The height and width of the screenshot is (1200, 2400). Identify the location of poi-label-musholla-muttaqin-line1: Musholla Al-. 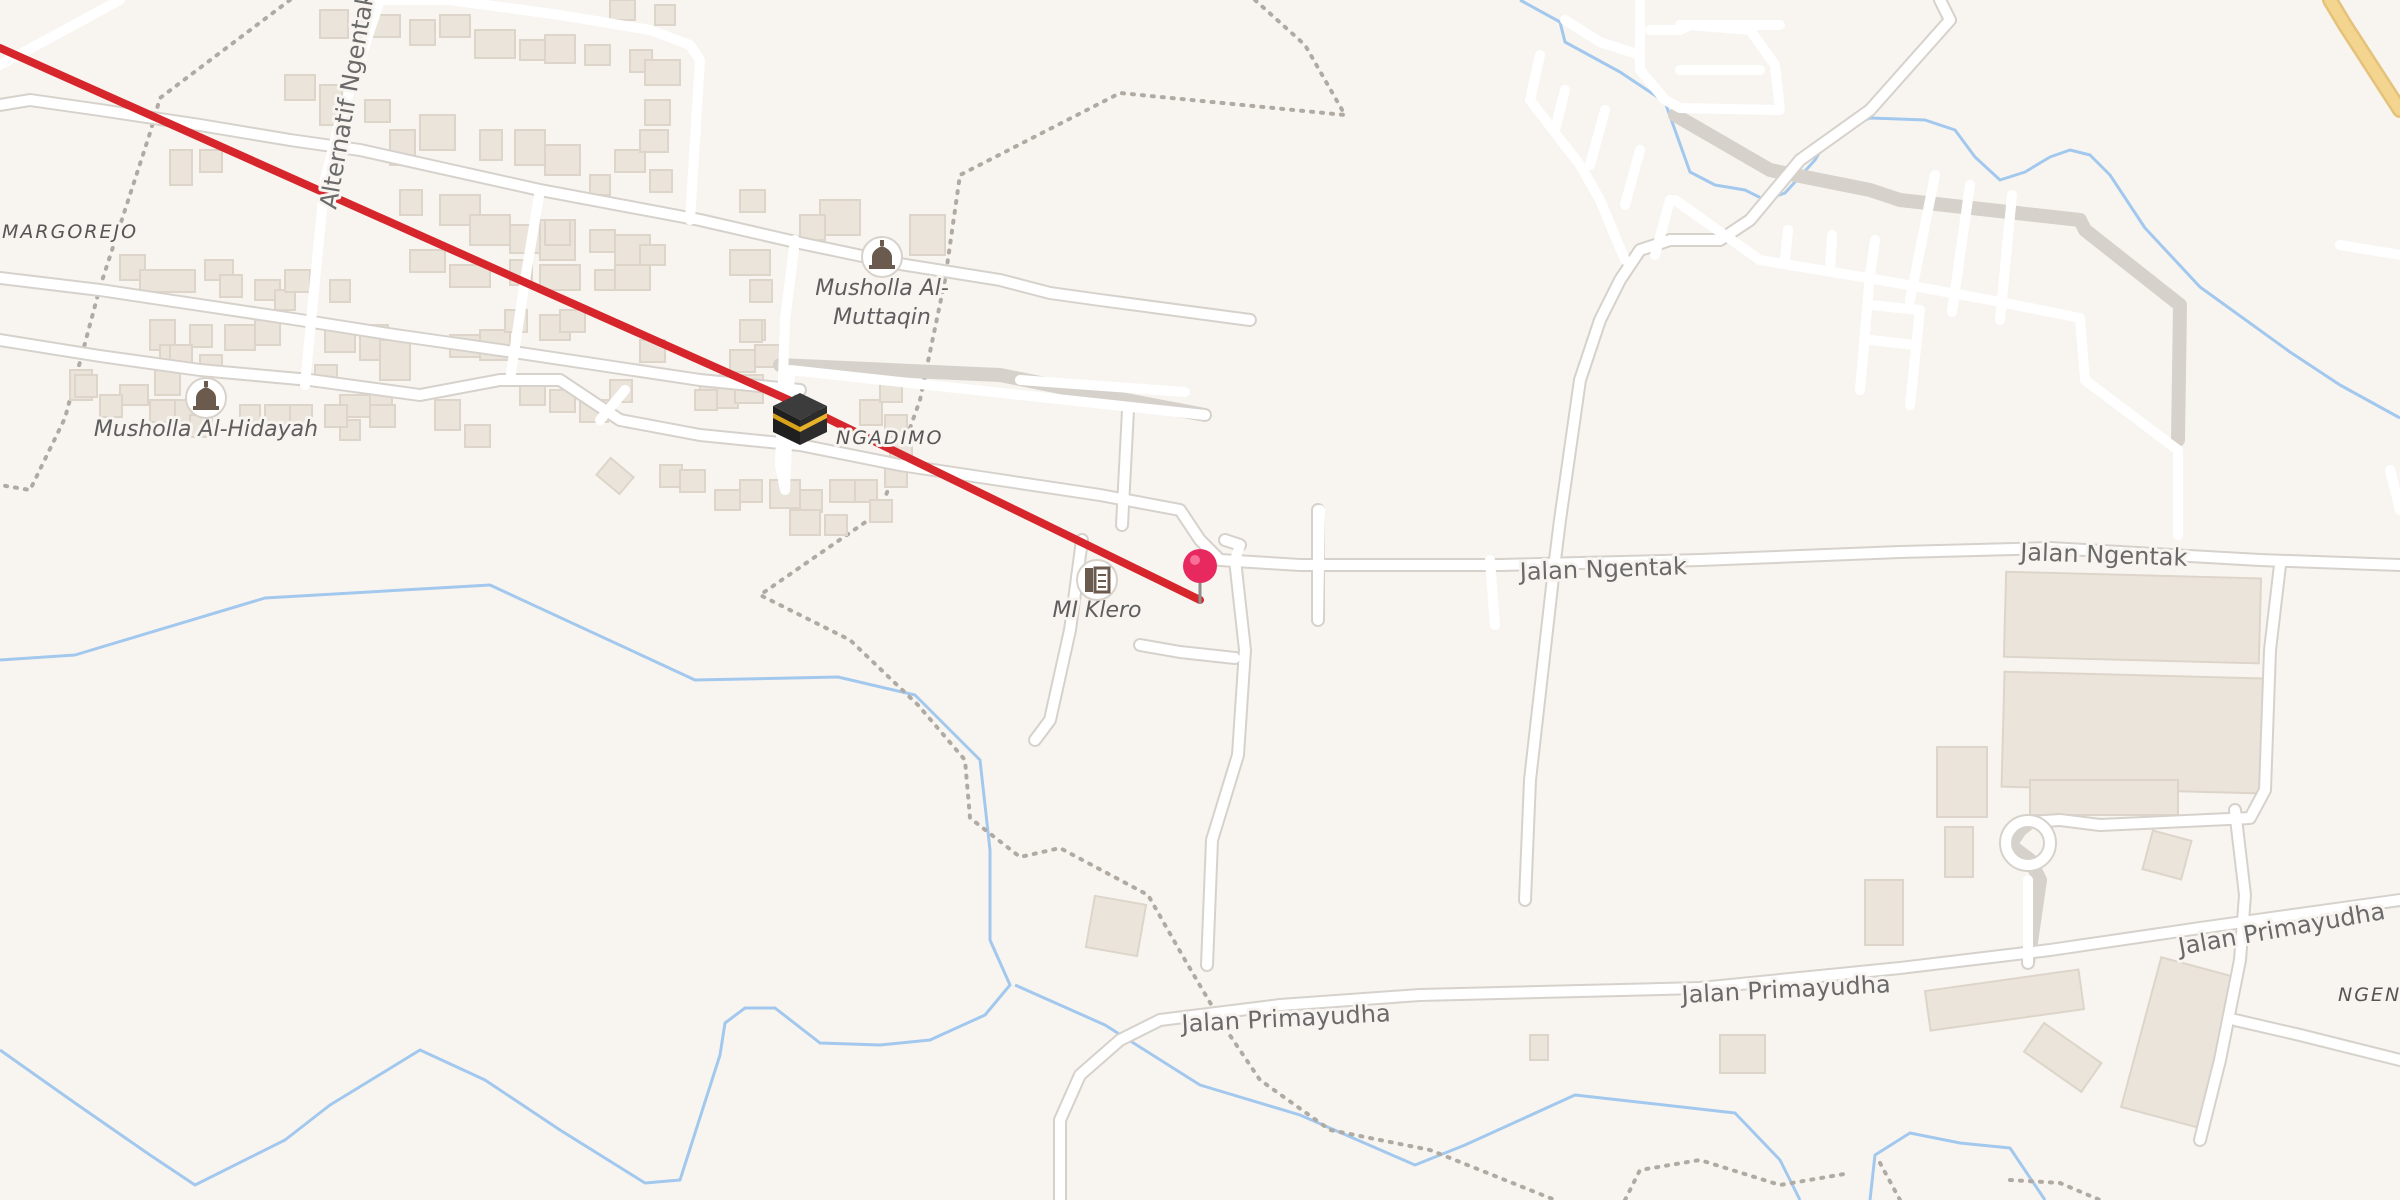
(882, 288).